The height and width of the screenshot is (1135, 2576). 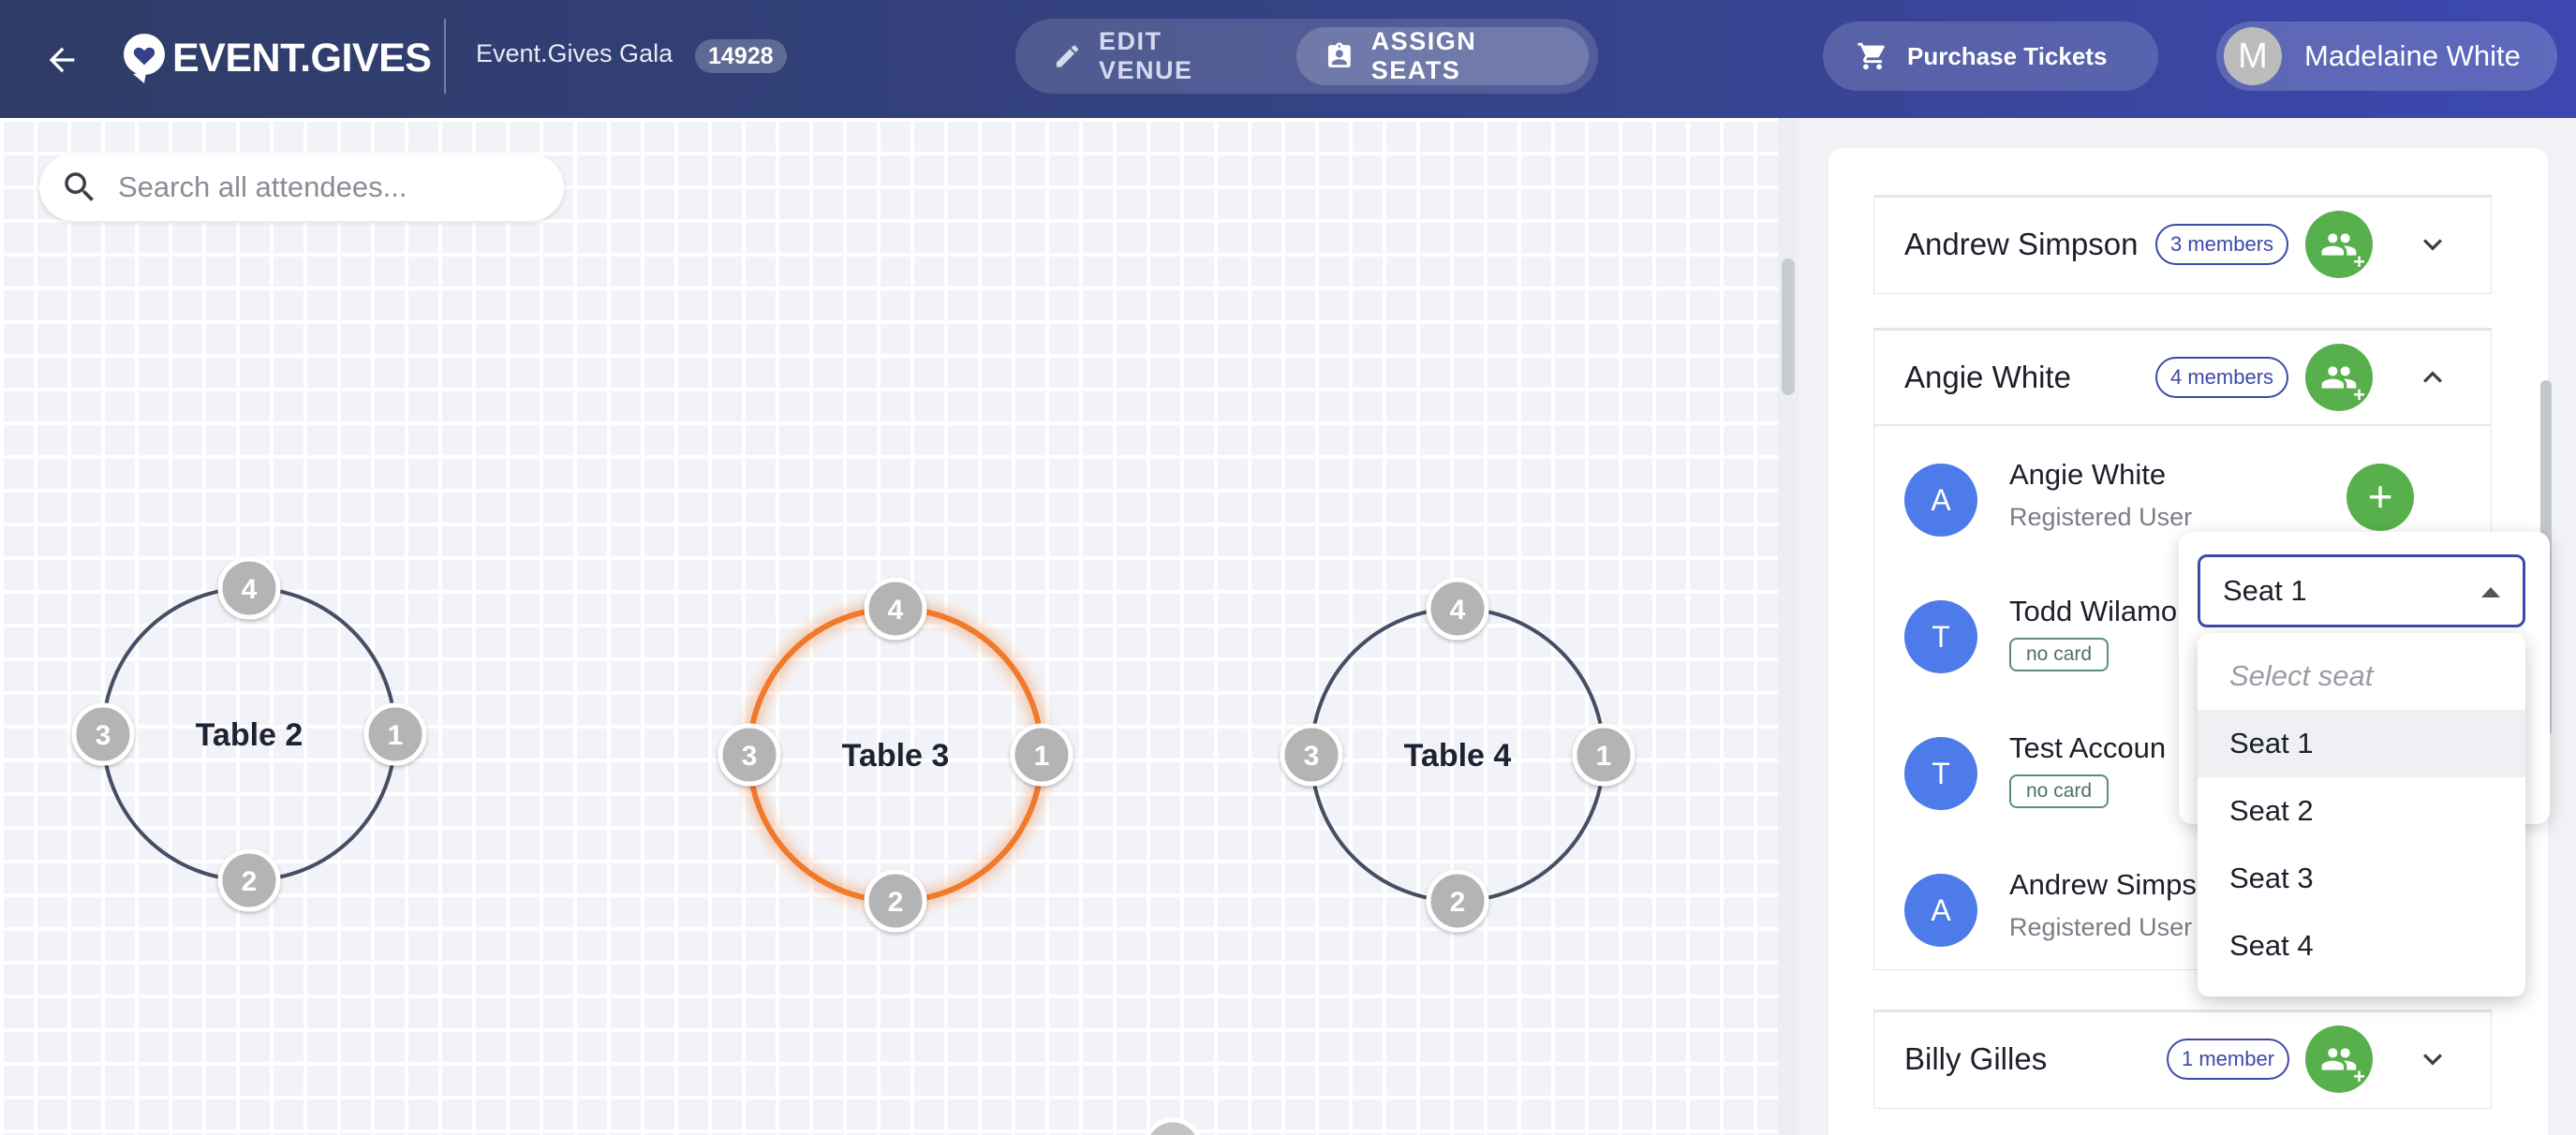 What do you see at coordinates (1173, 1126) in the screenshot?
I see `partial-seat` at bounding box center [1173, 1126].